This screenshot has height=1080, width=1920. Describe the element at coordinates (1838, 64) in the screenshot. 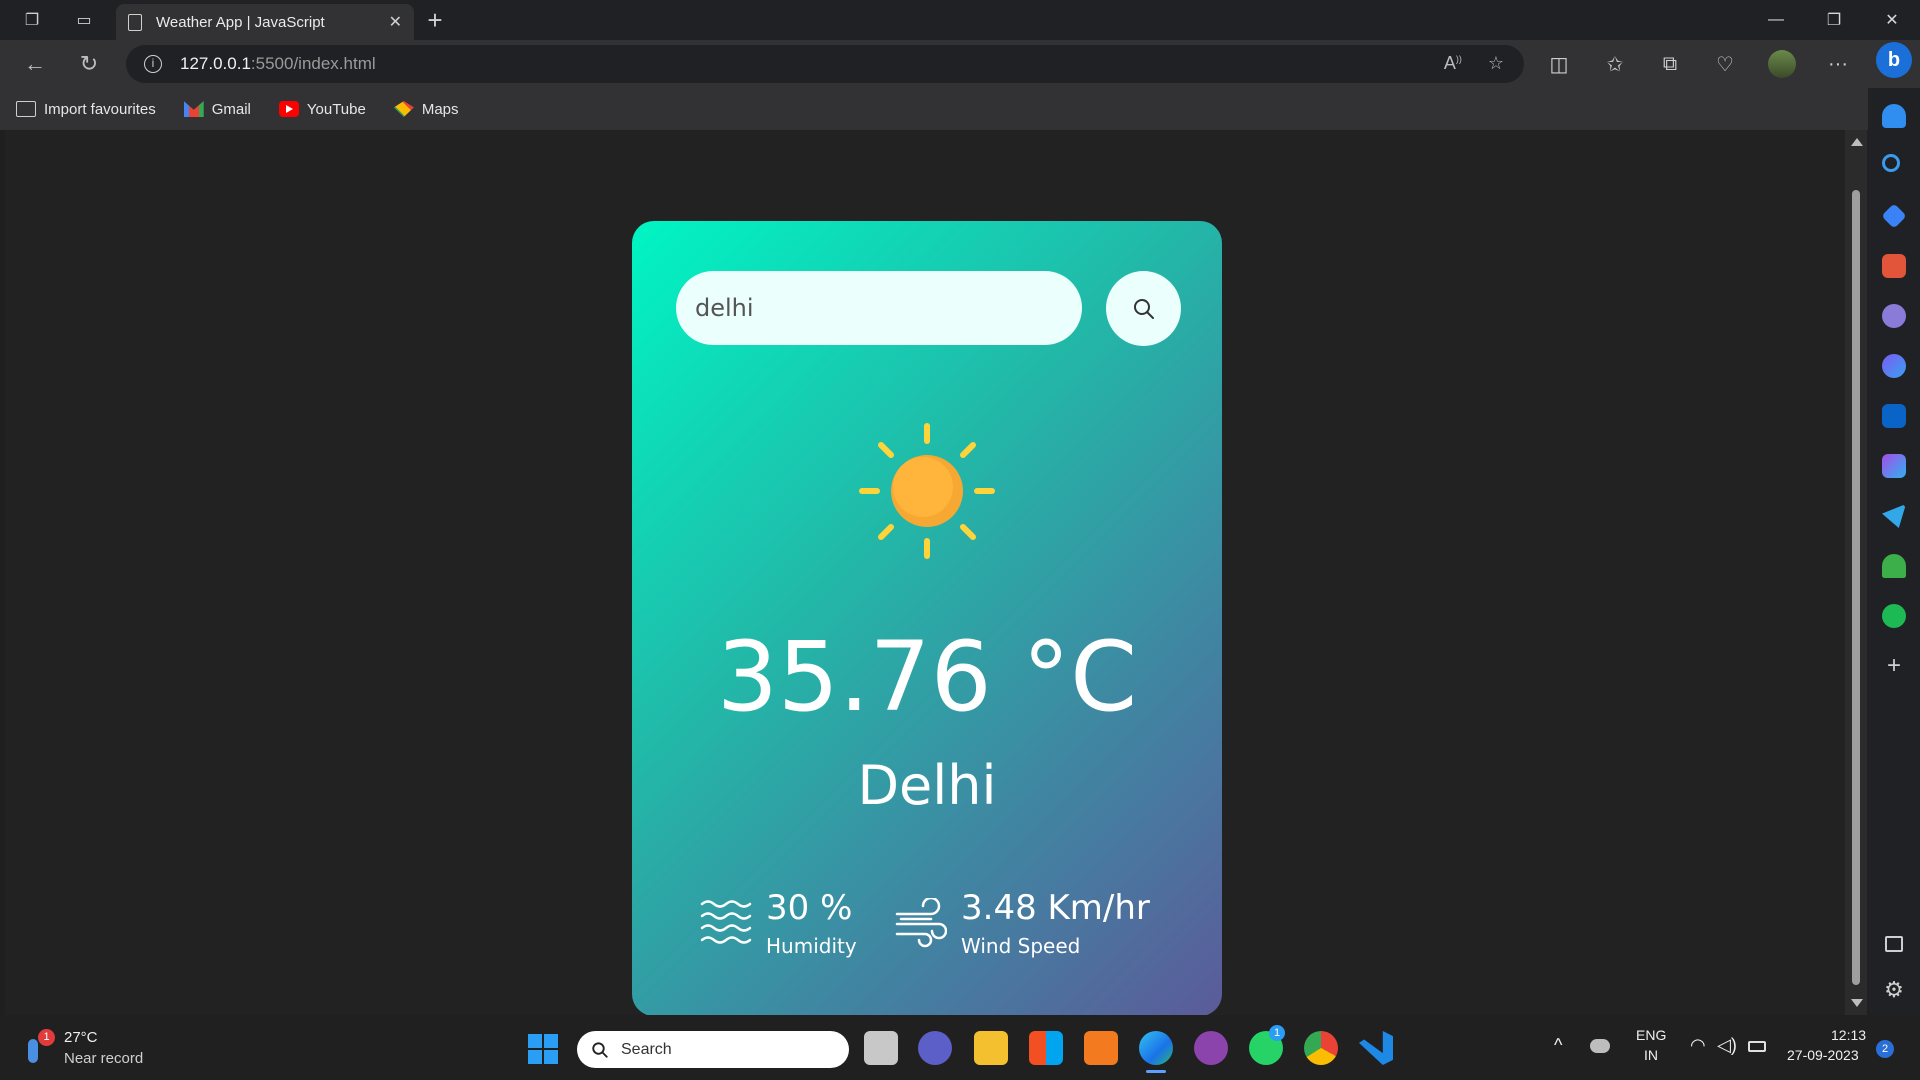

I see `more-options-icon: ···` at that location.